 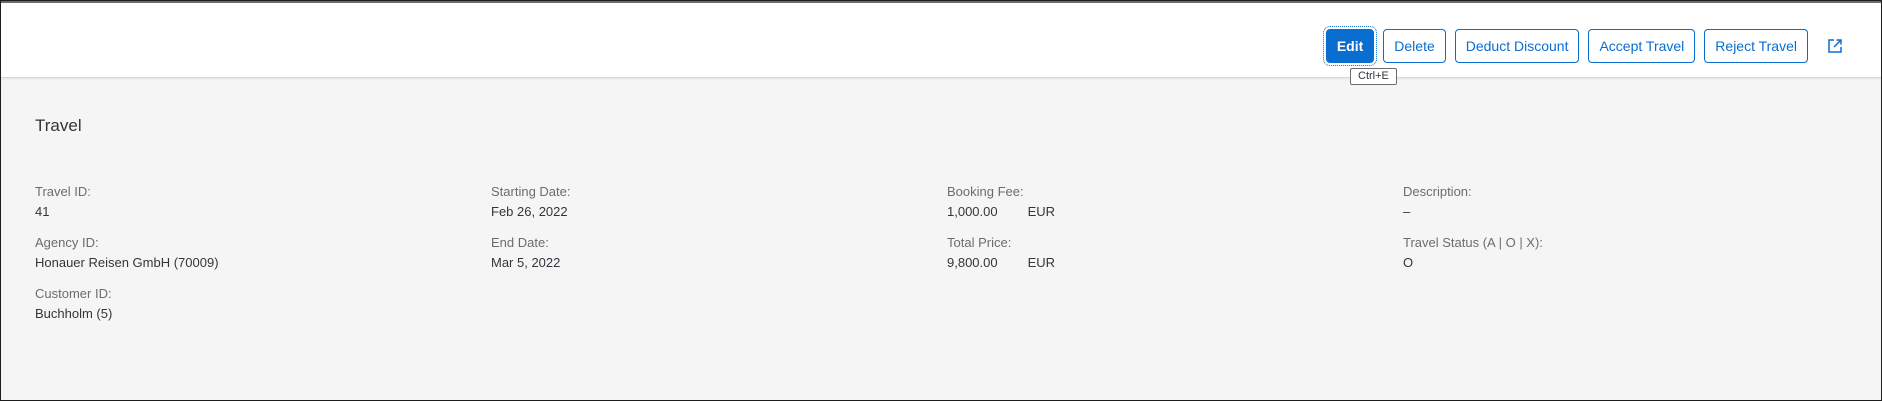 What do you see at coordinates (1414, 46) in the screenshot?
I see `delete-button: Delete` at bounding box center [1414, 46].